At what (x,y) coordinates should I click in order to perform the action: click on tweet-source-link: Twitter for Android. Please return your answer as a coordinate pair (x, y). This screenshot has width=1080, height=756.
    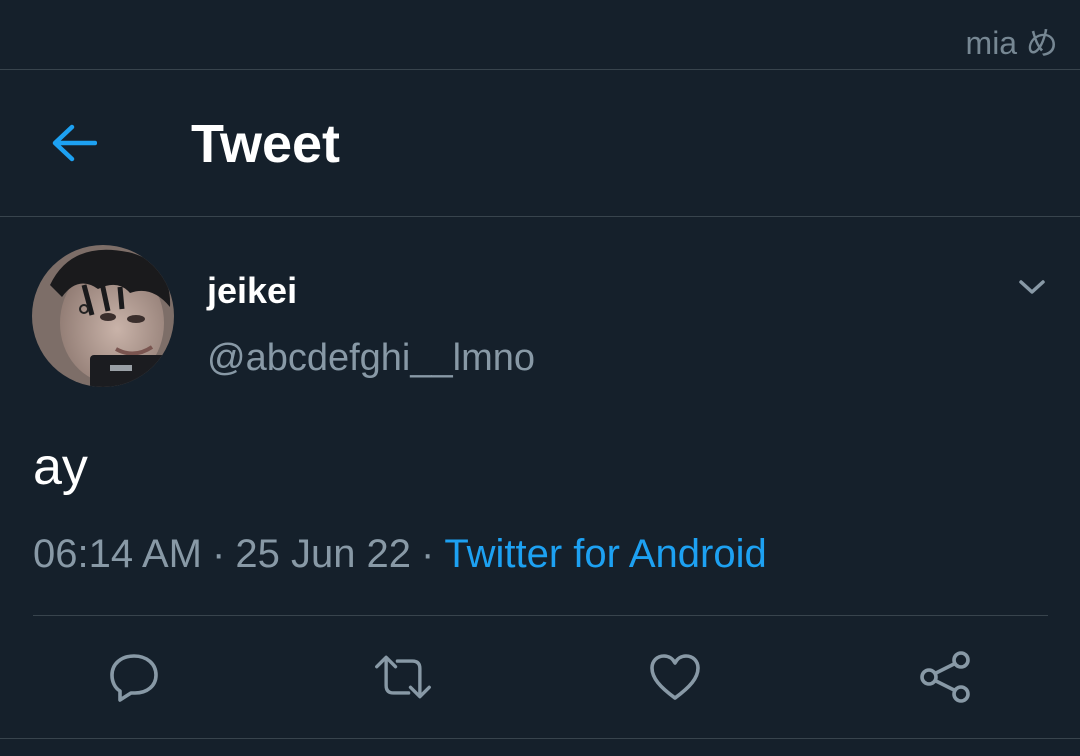
    Looking at the image, I should click on (605, 554).